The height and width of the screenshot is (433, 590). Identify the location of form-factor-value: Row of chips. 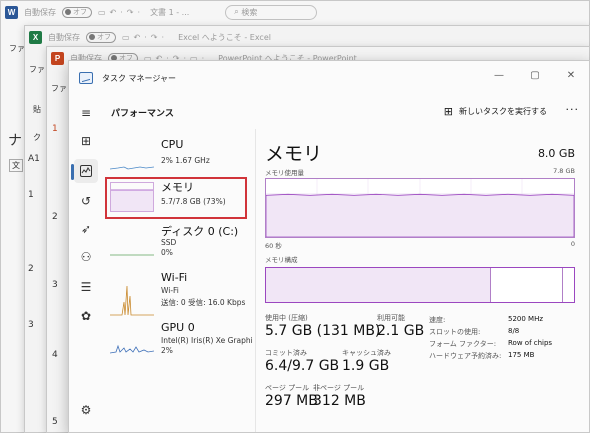
(530, 343).